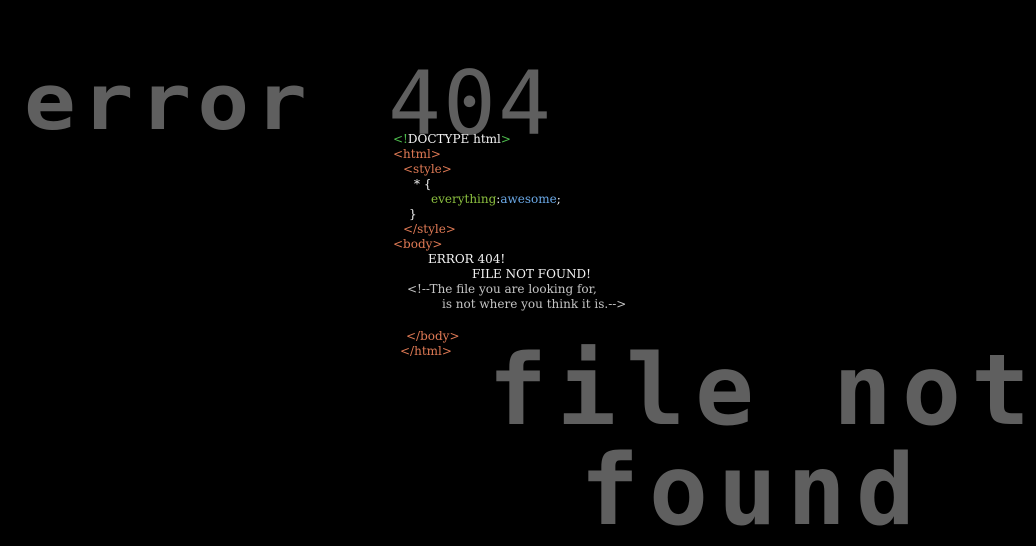 Image resolution: width=1036 pixels, height=546 pixels. What do you see at coordinates (168, 102) in the screenshot?
I see `error-heading: error` at bounding box center [168, 102].